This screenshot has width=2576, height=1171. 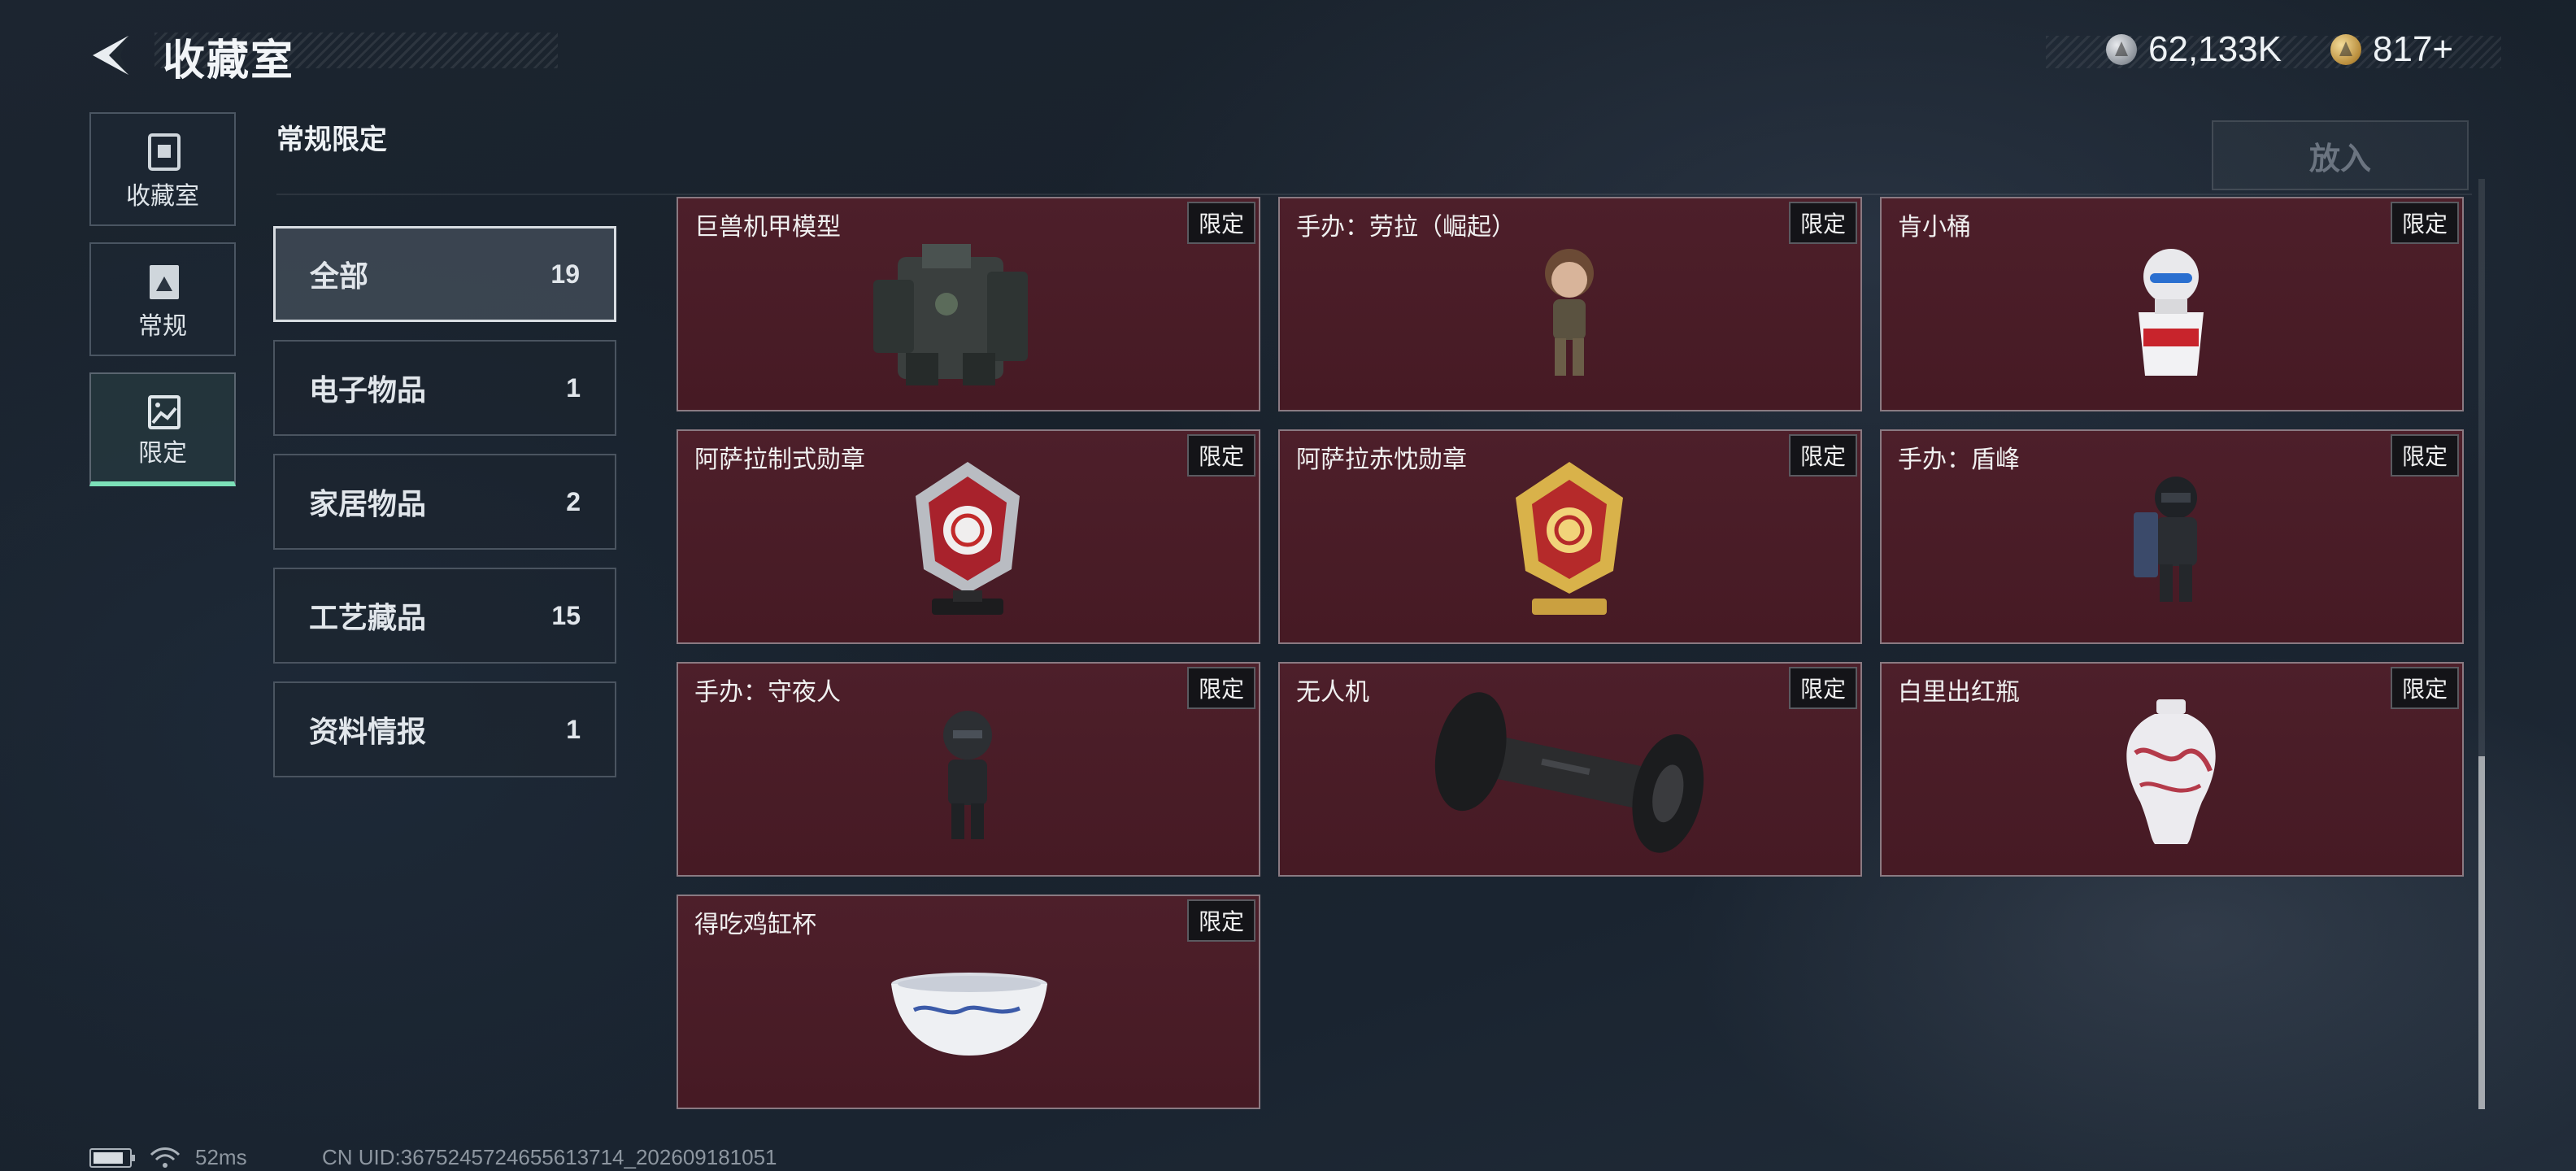 I want to click on item-name: 得吃鸡缸杯, so click(x=755, y=925).